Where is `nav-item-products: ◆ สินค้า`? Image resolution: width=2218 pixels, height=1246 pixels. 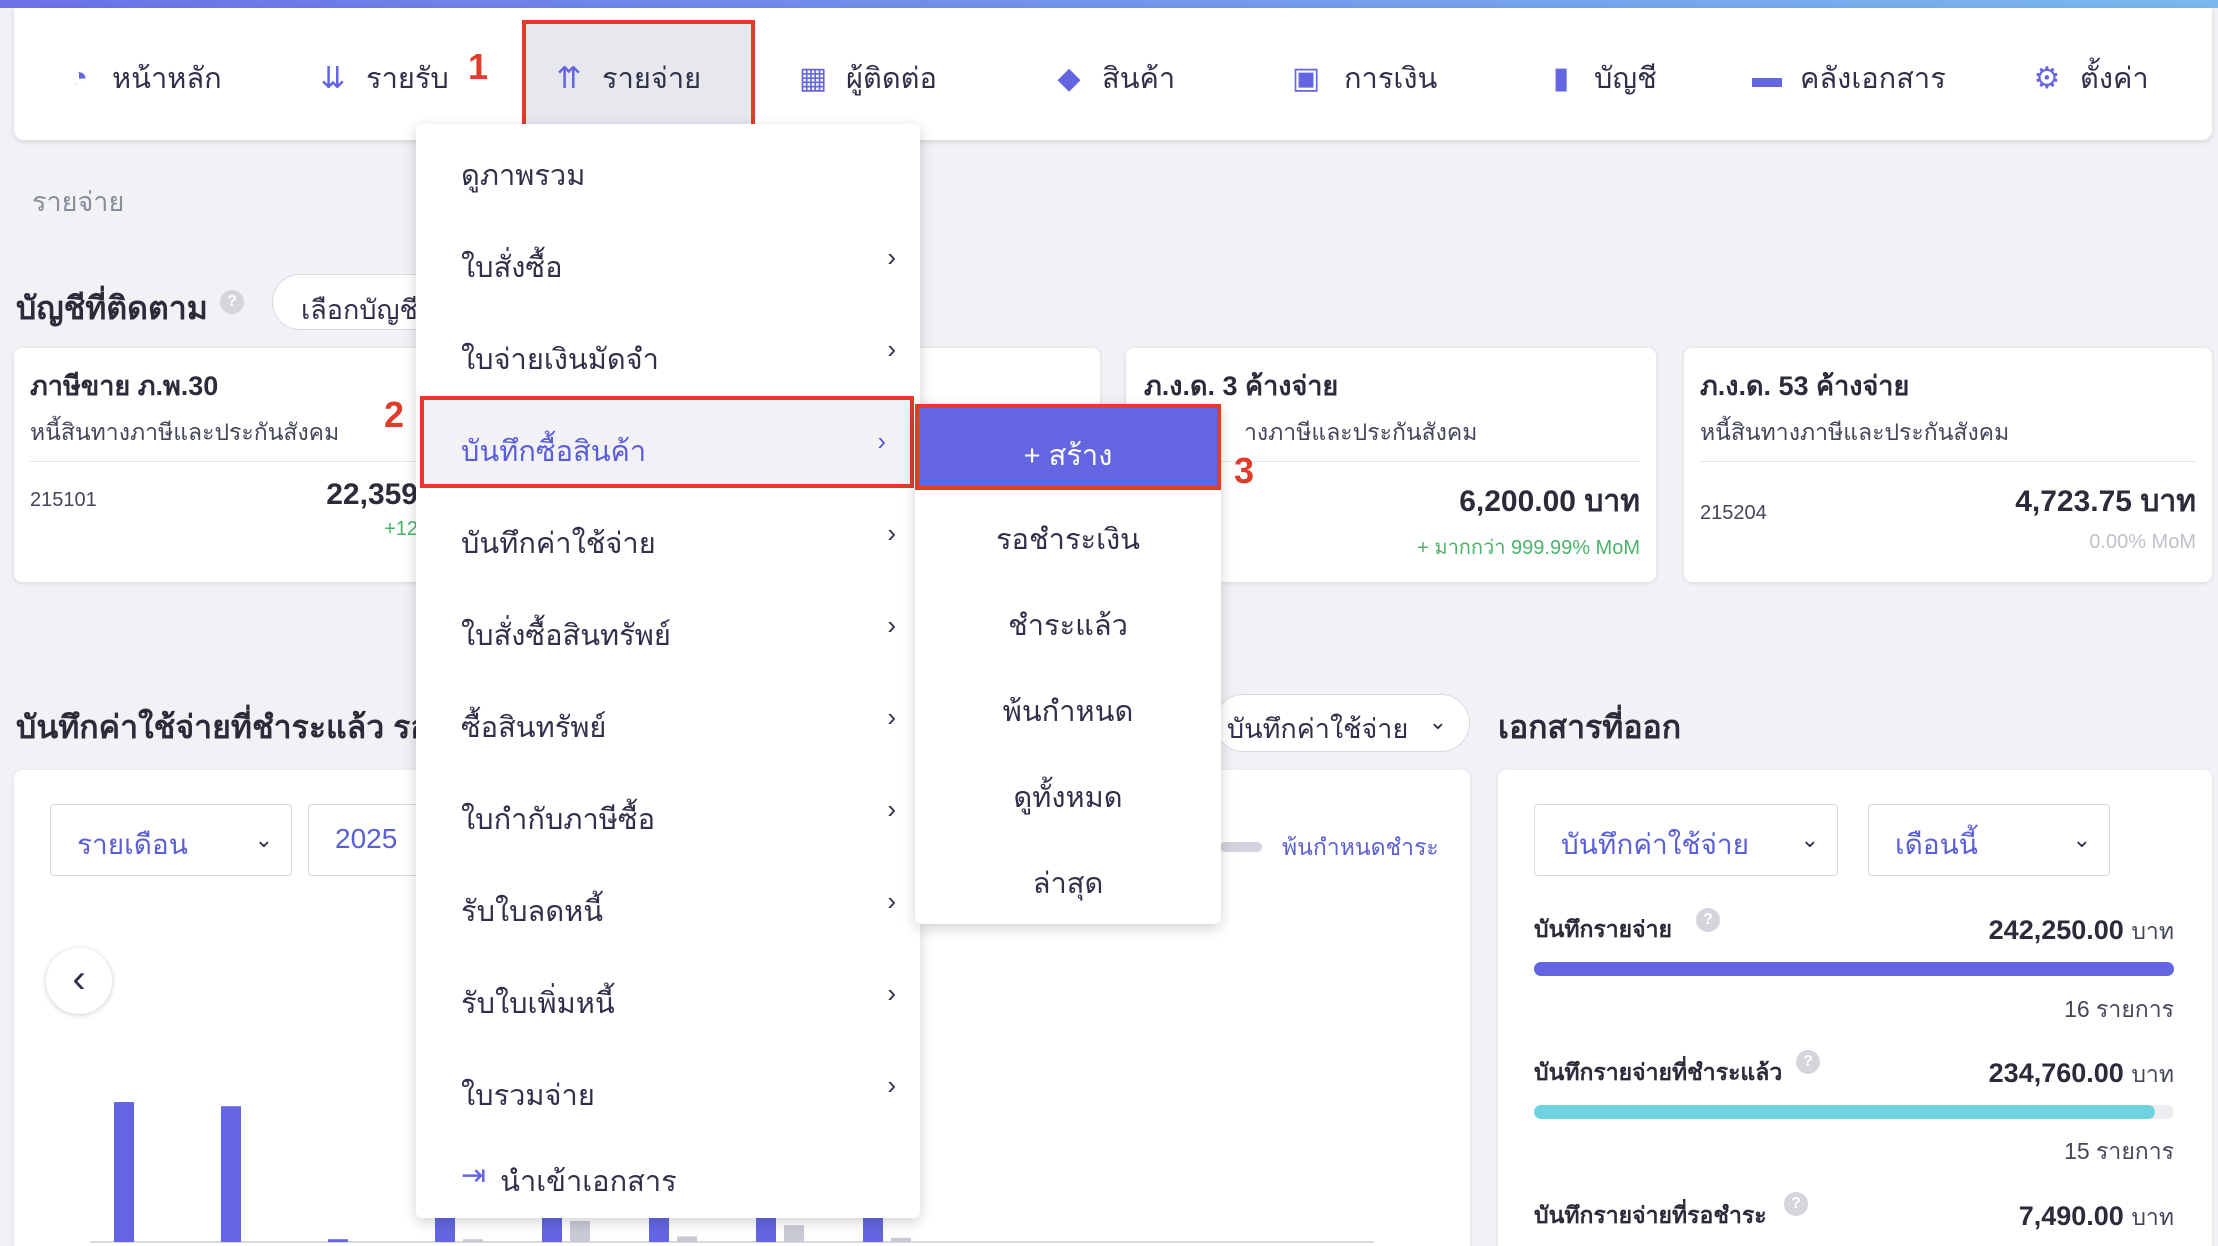 nav-item-products: ◆ สินค้า is located at coordinates (1113, 78).